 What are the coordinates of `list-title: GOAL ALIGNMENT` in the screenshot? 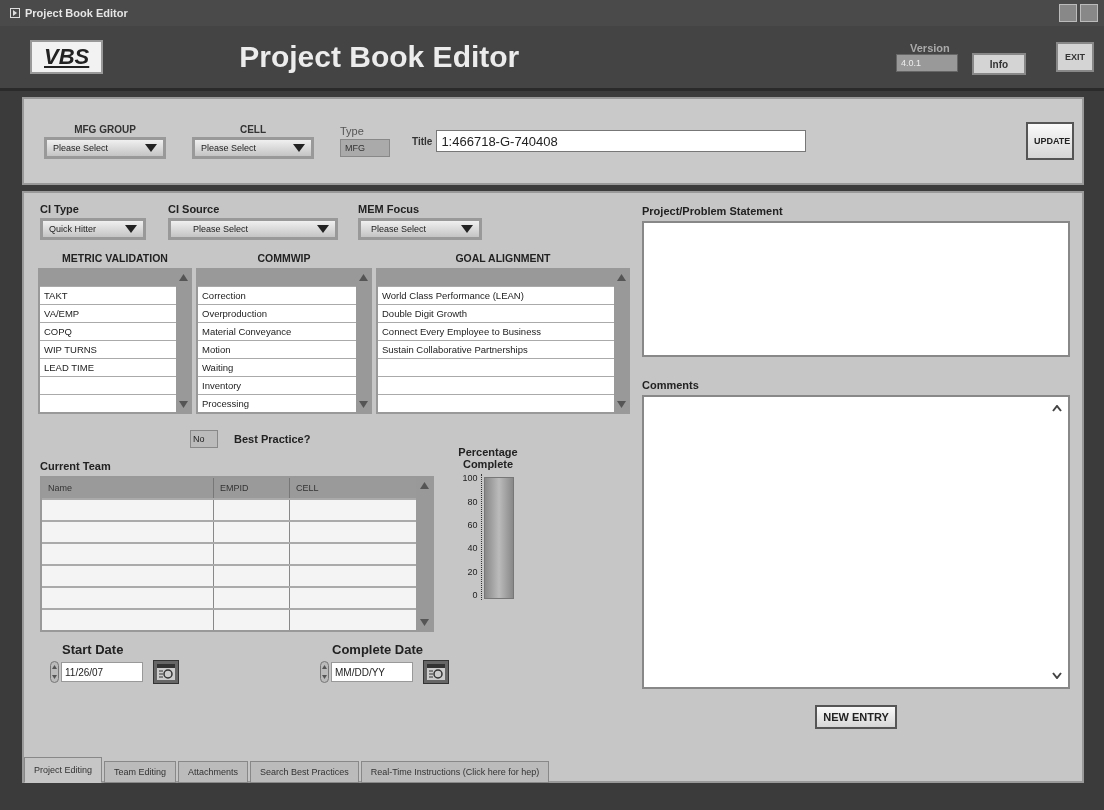 It's located at (503, 258).